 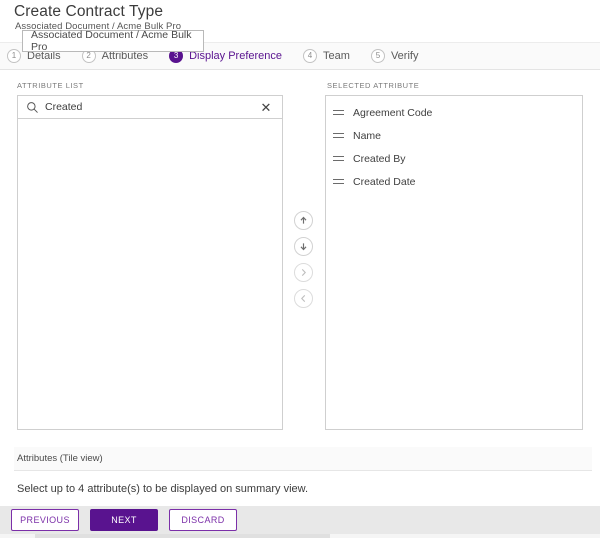 I want to click on move-right-button, so click(x=303, y=272).